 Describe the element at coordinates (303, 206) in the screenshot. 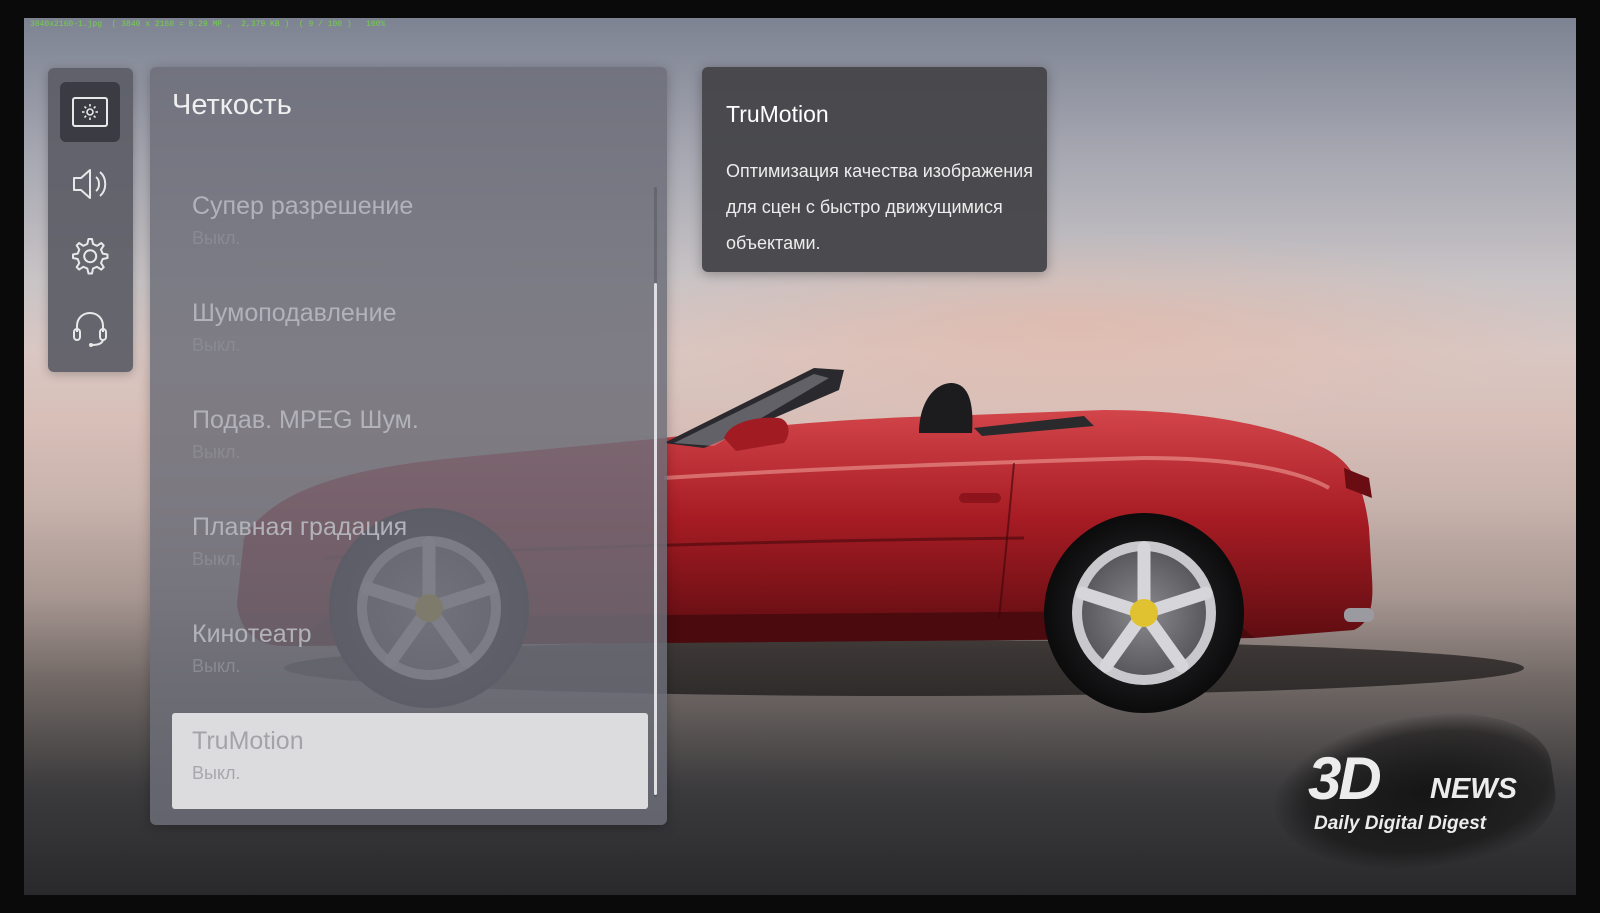

I see `menu-item-label: Супер разрешение` at that location.